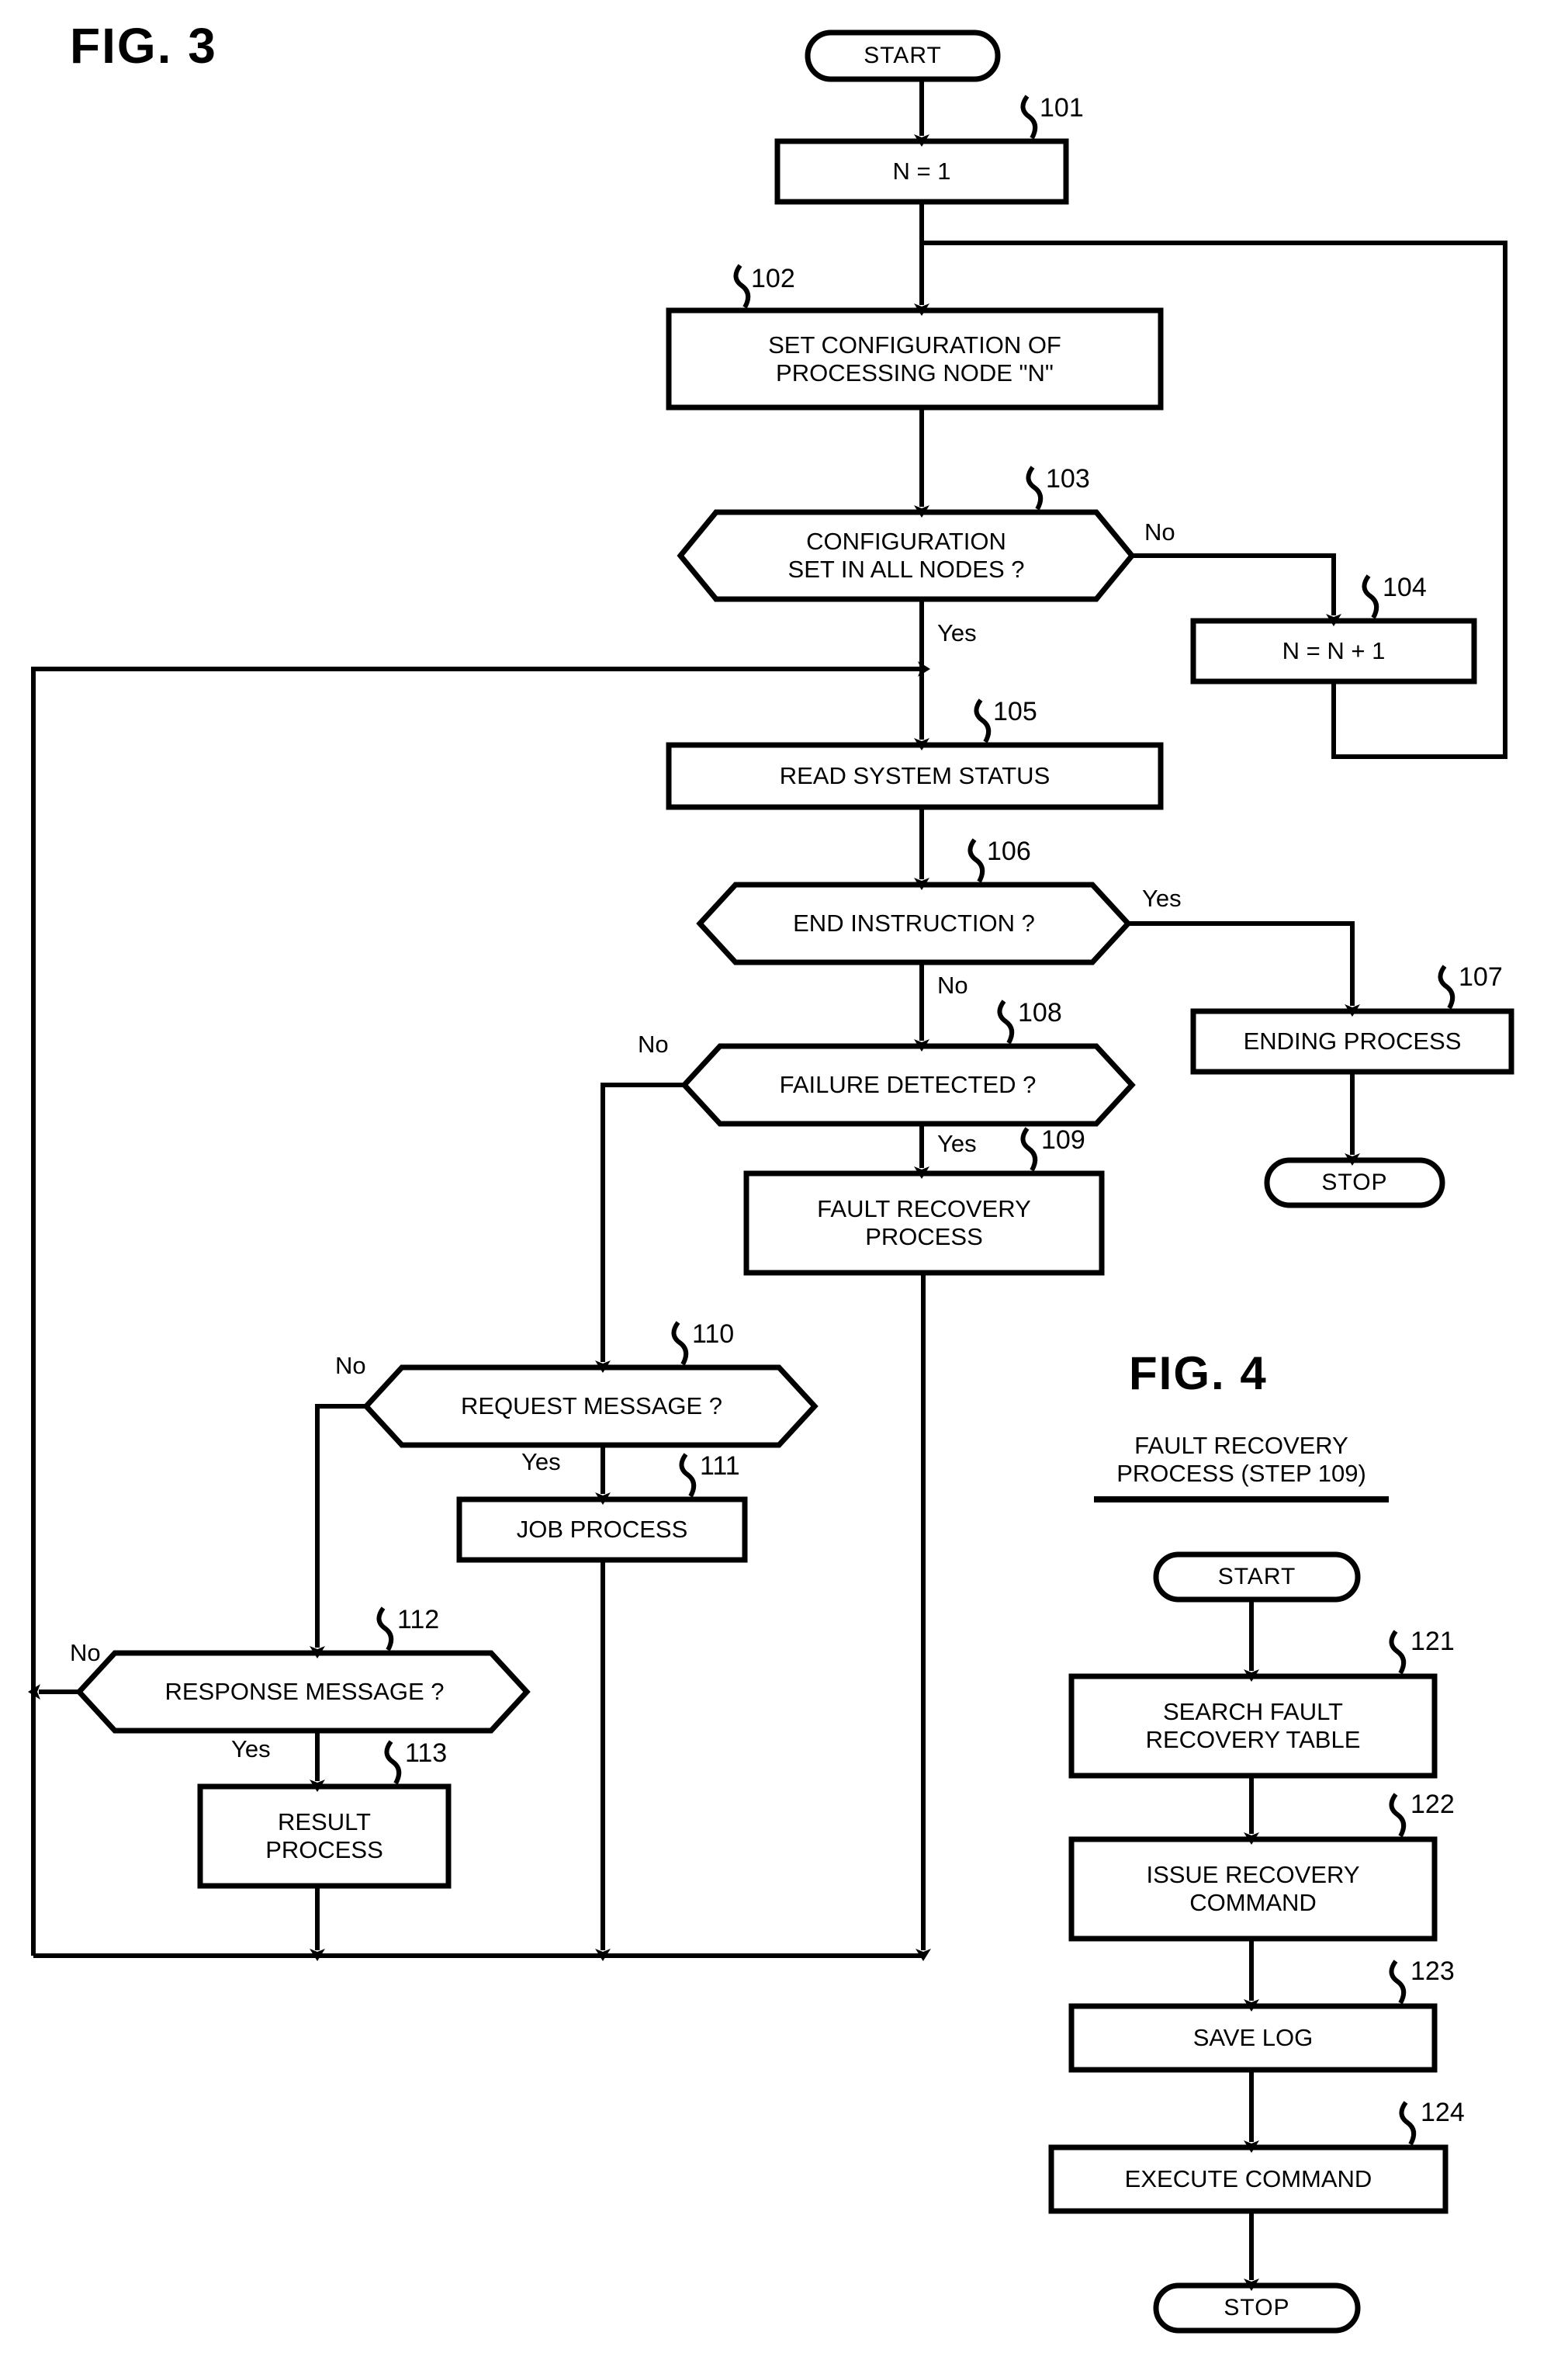 This screenshot has width=1568, height=2374. Describe the element at coordinates (957, 633) in the screenshot. I see `branch-103-yes: Yes` at that location.